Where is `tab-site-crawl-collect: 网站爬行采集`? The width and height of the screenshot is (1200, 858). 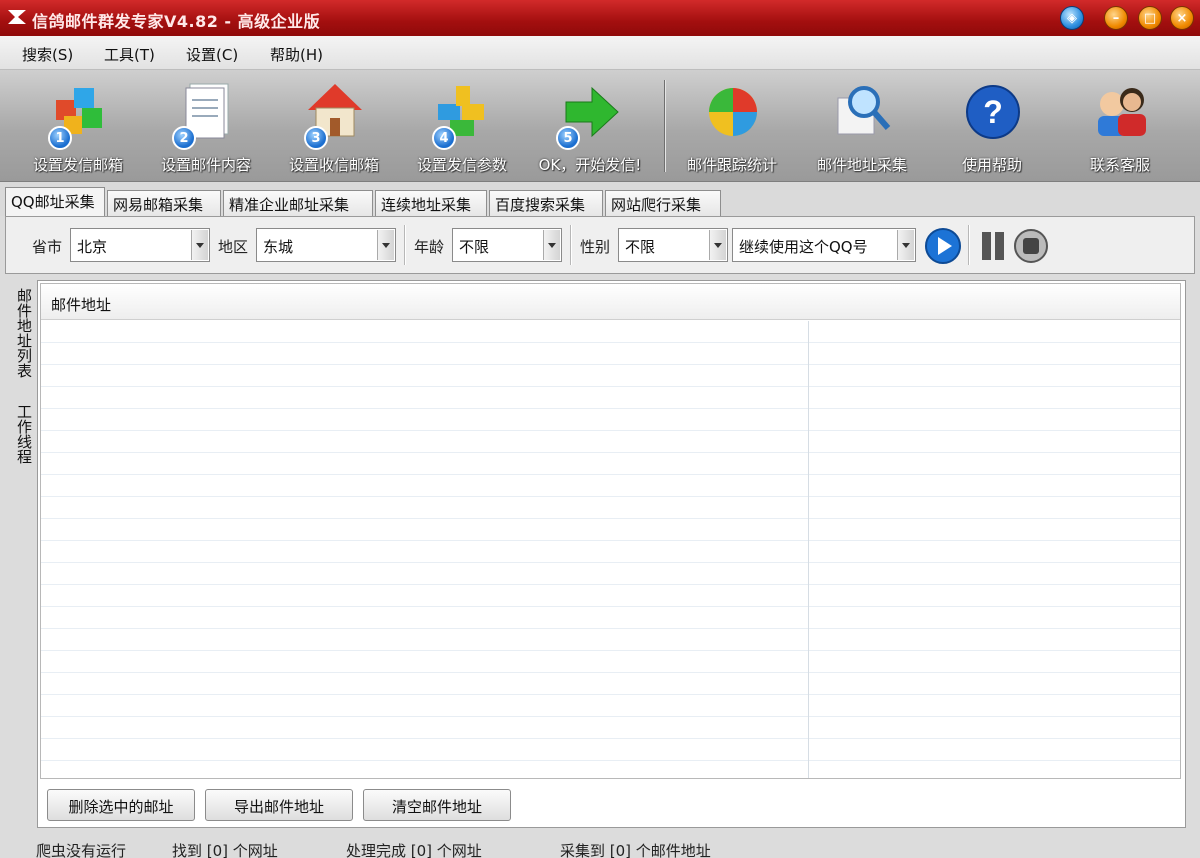 tab-site-crawl-collect: 网站爬行采集 is located at coordinates (663, 203).